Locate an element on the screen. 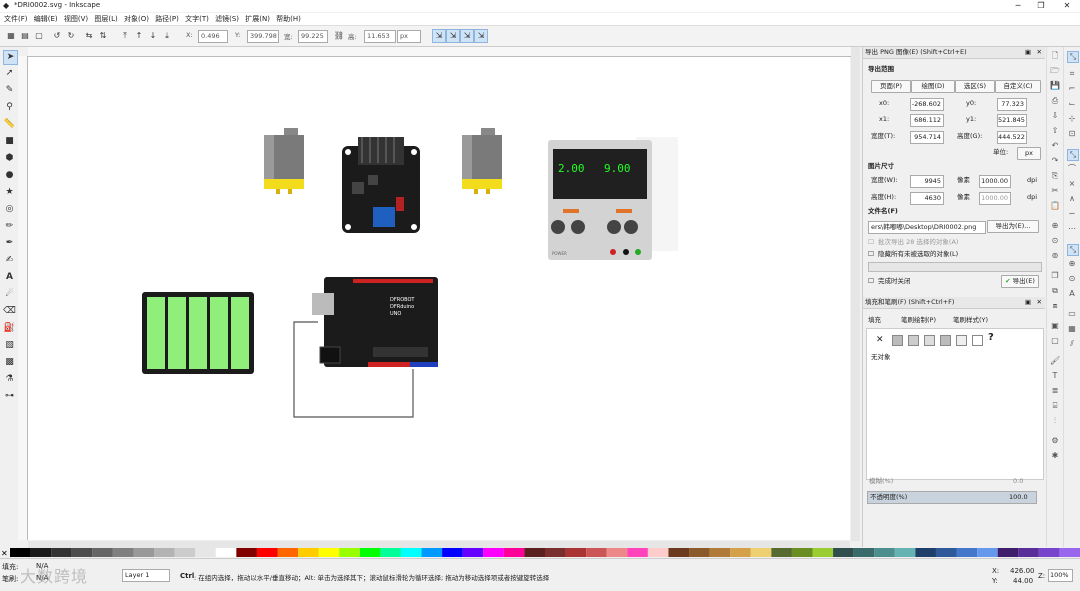 The width and height of the screenshot is (1080, 591). snap-toggle-icon: ⤡ is located at coordinates (1073, 57).